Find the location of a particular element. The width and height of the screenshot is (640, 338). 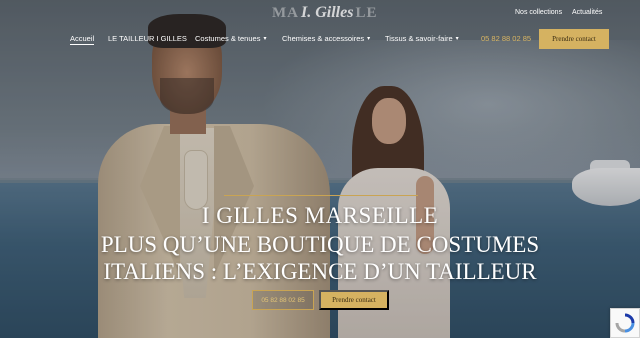

nav-item-costumes: Costumes & tenues ▾ is located at coordinates (230, 38).